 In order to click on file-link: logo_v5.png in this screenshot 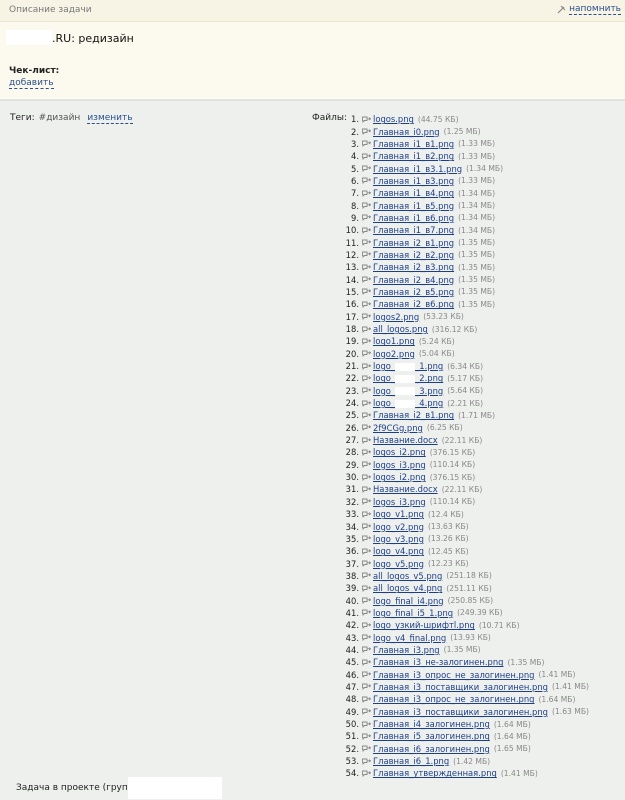, I will do `click(398, 564)`.